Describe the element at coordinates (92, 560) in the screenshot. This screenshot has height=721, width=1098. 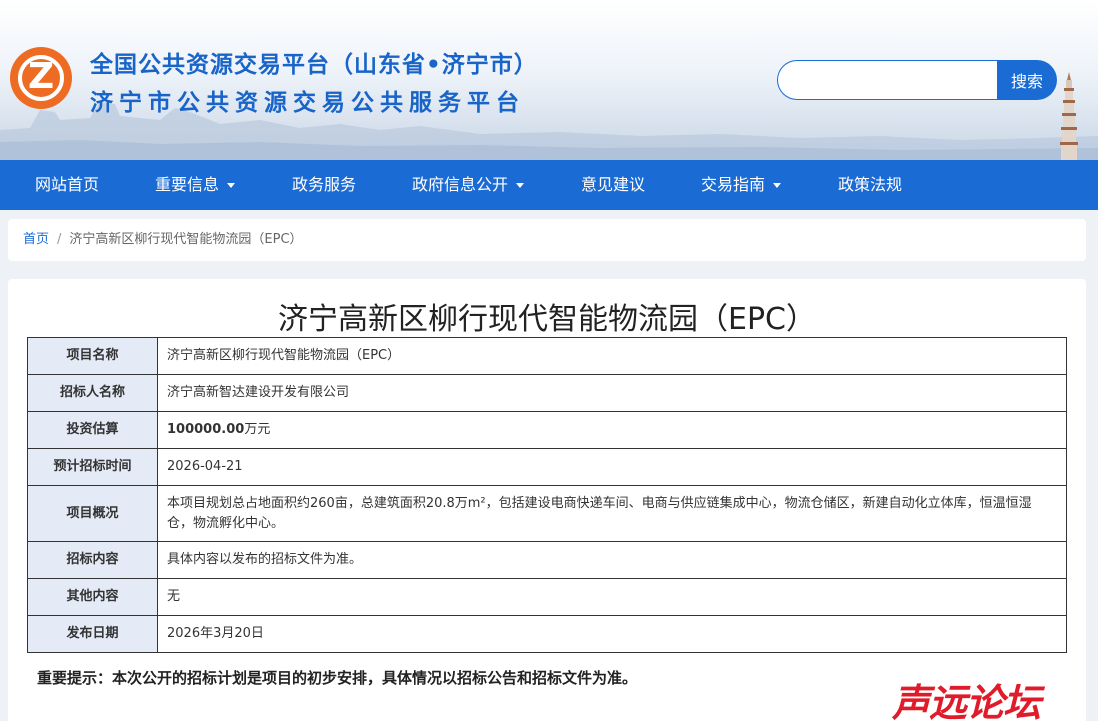
I see `row-label: 招标内容` at that location.